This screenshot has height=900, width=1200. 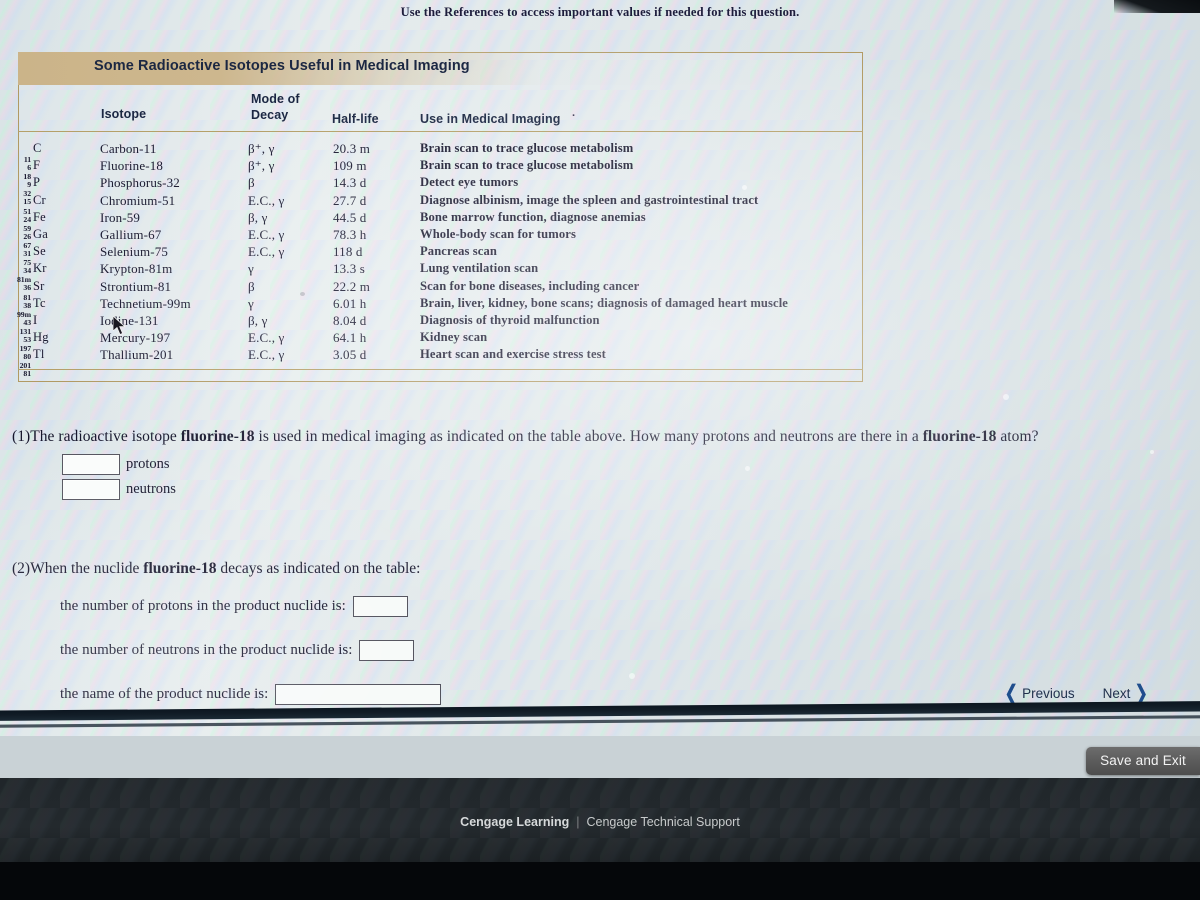 What do you see at coordinates (266, 252) in the screenshot?
I see `isotope-mode-of-decay: E.C., γ` at bounding box center [266, 252].